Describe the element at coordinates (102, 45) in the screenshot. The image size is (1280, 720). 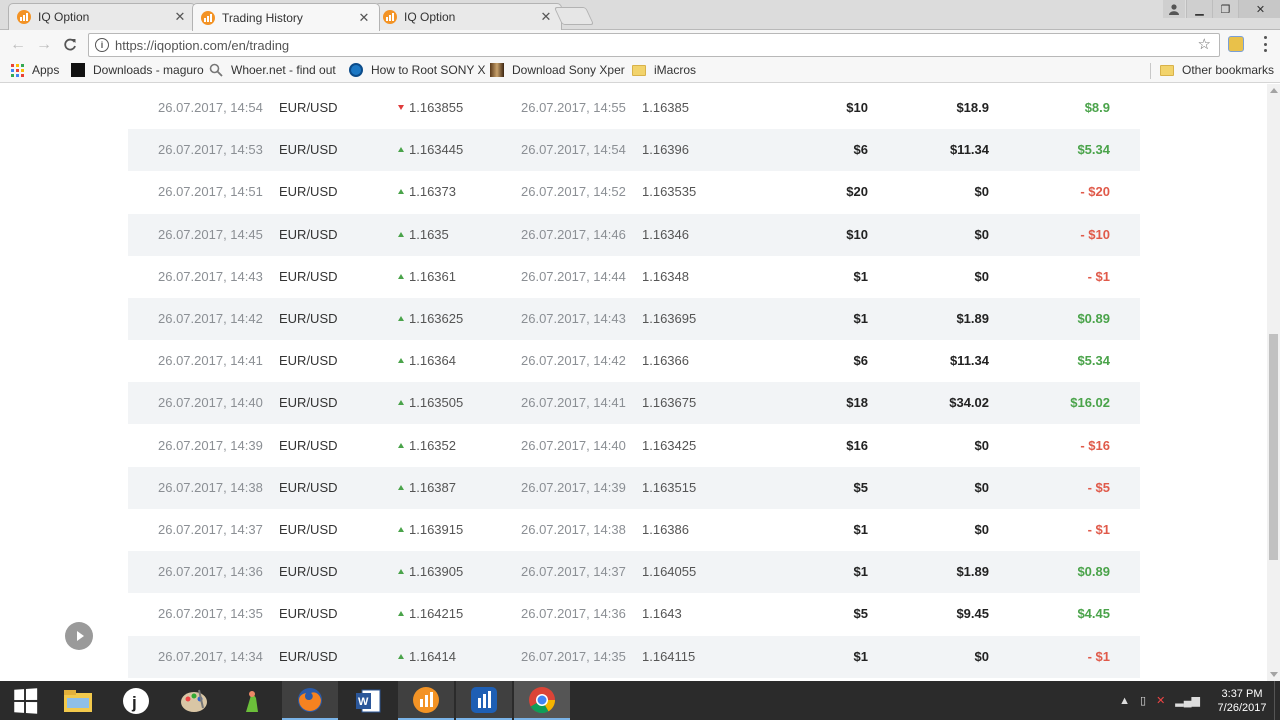
I see `site-info-icon: i` at that location.